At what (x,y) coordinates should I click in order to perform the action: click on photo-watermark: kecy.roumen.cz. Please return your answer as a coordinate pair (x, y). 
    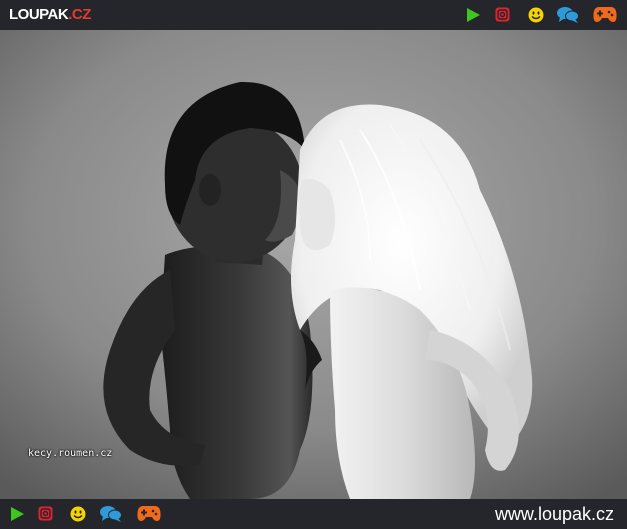
    Looking at the image, I should click on (70, 453).